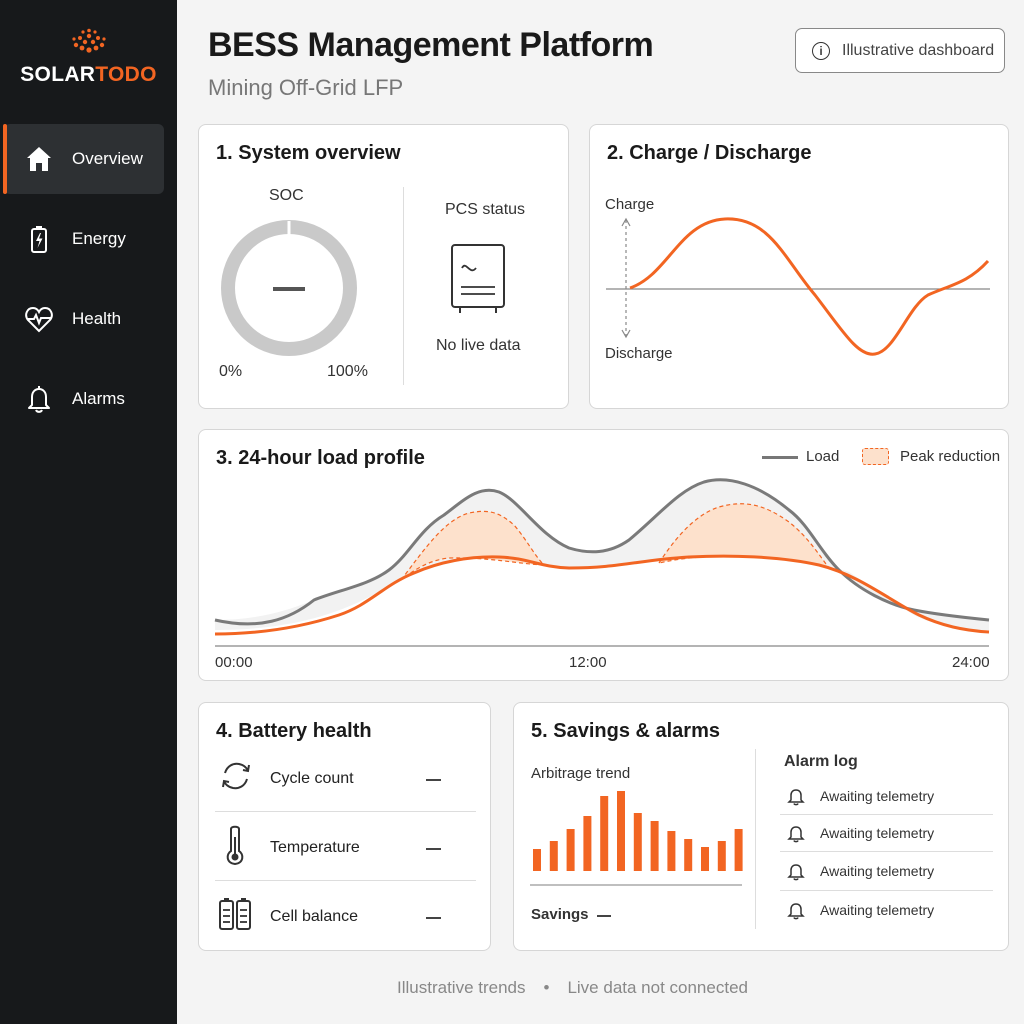  I want to click on load-profile-chart, so click(602, 562).